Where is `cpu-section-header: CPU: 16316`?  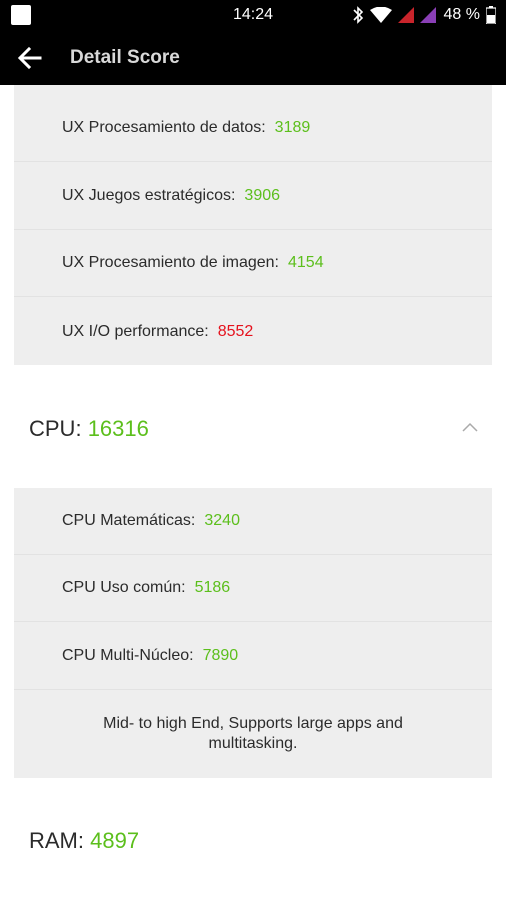 cpu-section-header: CPU: 16316 is located at coordinates (253, 426).